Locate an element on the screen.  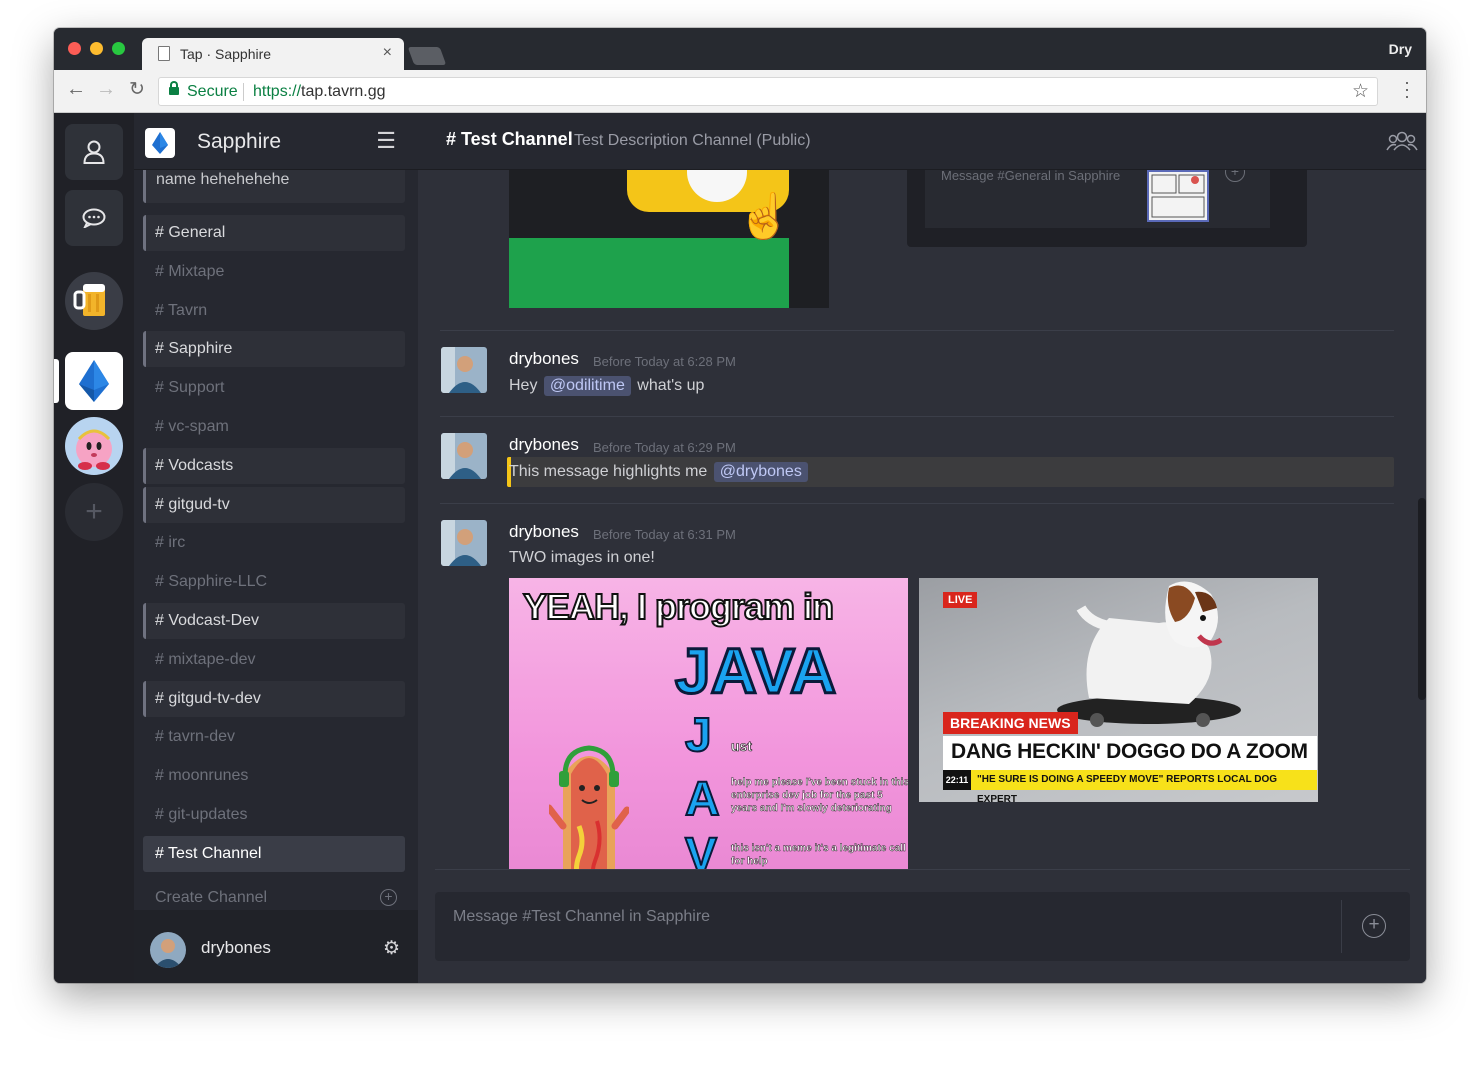
comic-thumbnail-image is located at coordinates (1178, 196).